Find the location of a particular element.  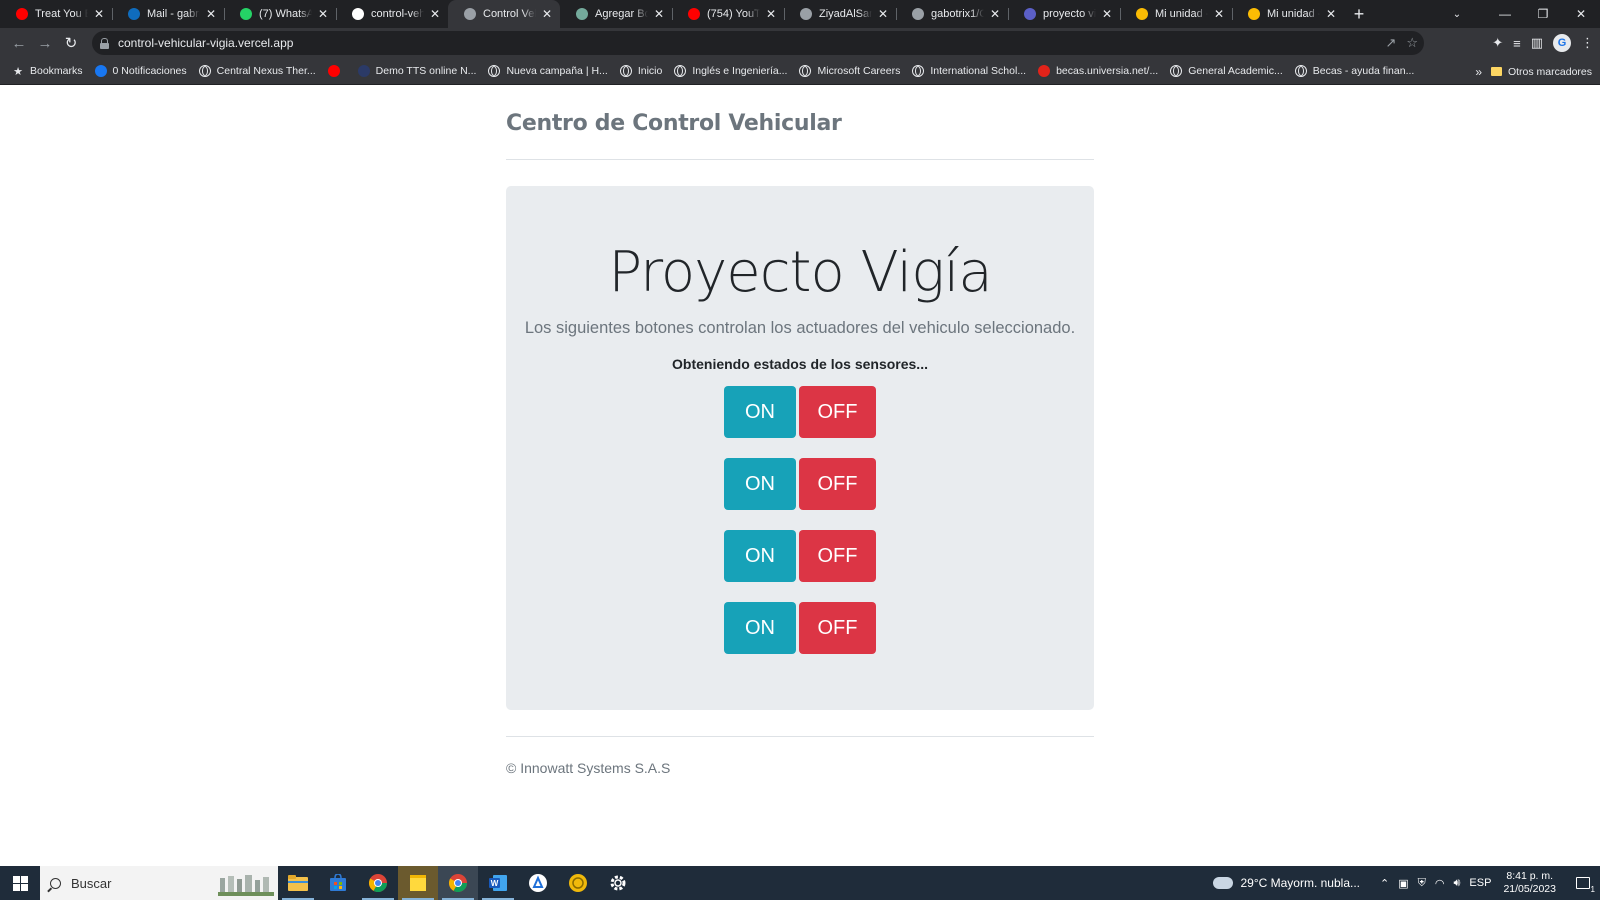

lock-icon is located at coordinates (104, 43).